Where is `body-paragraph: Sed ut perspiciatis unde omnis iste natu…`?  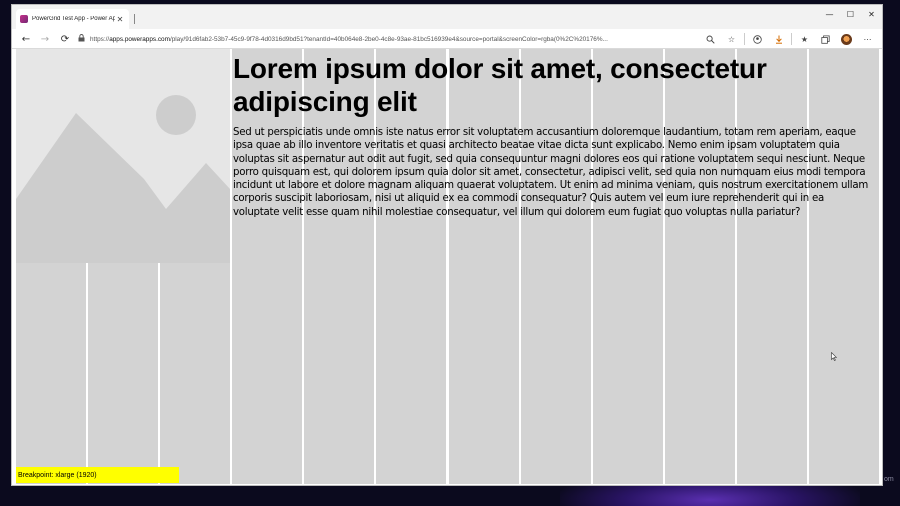
body-paragraph: Sed ut perspiciatis unde omnis iste natu… is located at coordinates (551, 172).